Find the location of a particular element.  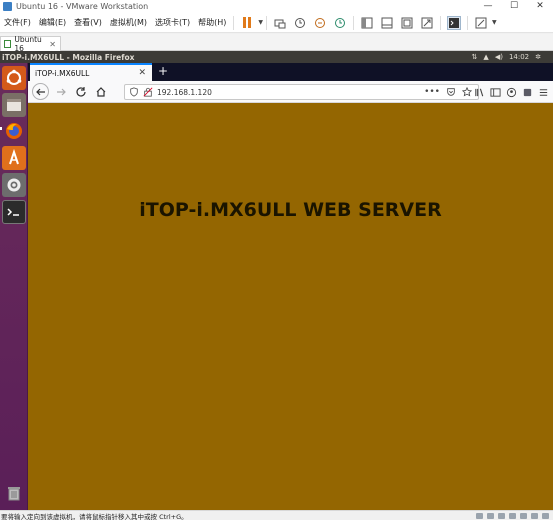

menu-tabs: 选项卡(T) is located at coordinates (172, 22).